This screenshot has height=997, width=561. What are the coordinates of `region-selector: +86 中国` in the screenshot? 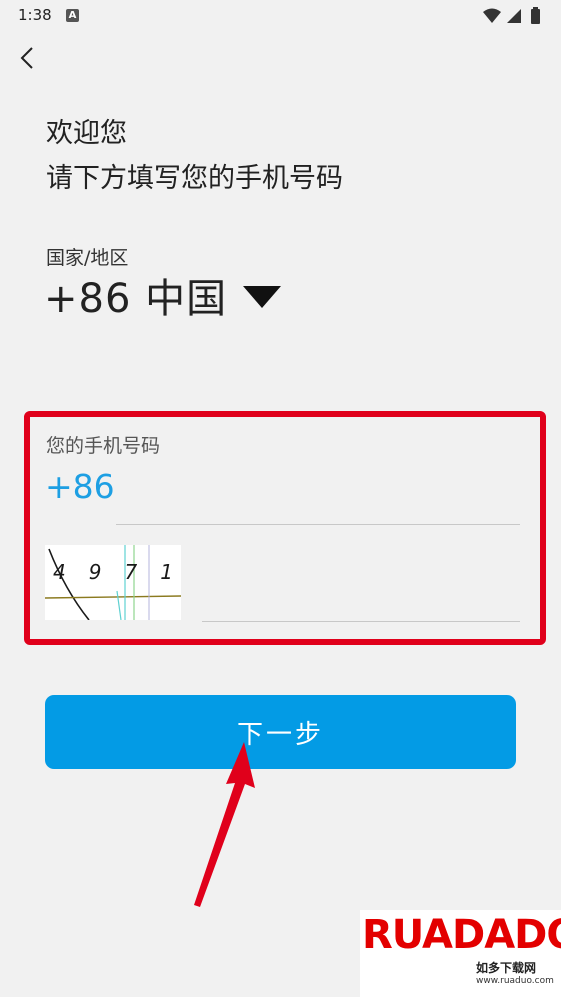 It's located at (163, 295).